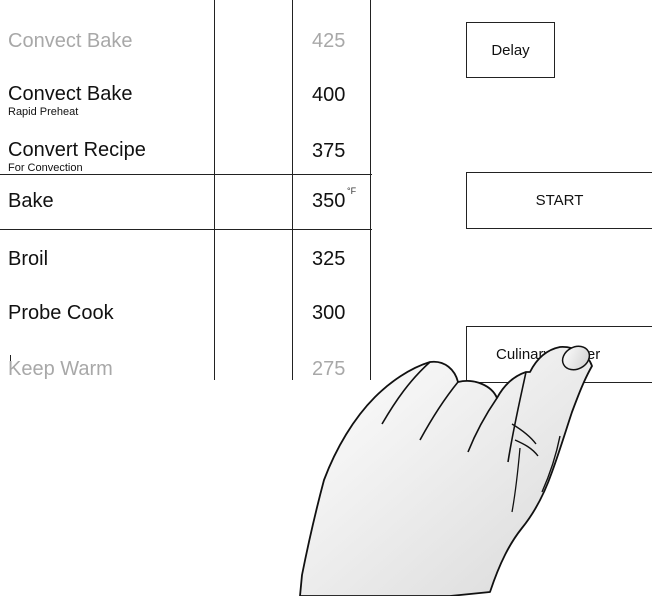 Image resolution: width=652 pixels, height=596 pixels. Describe the element at coordinates (328, 259) in the screenshot. I see `temp-item: 325` at that location.